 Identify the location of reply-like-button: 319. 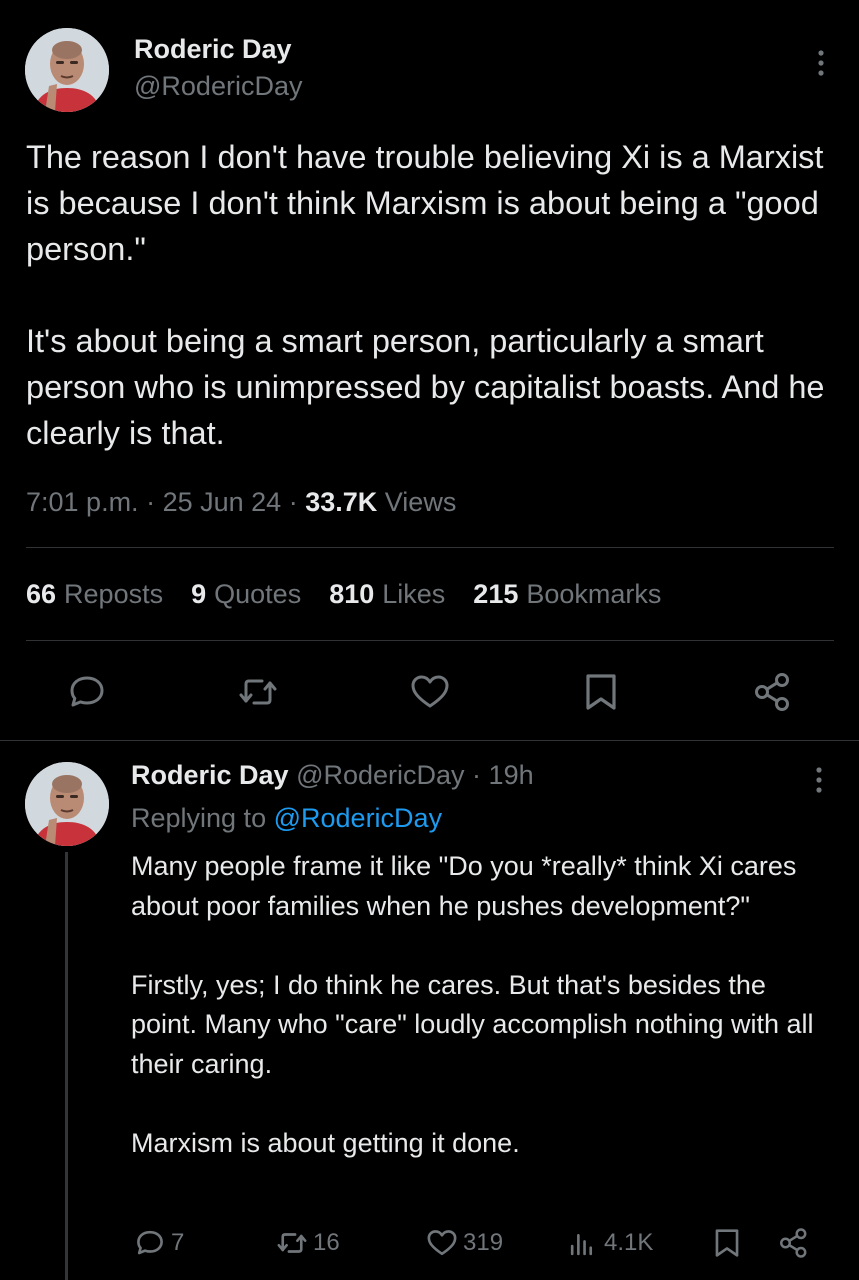
(464, 1243).